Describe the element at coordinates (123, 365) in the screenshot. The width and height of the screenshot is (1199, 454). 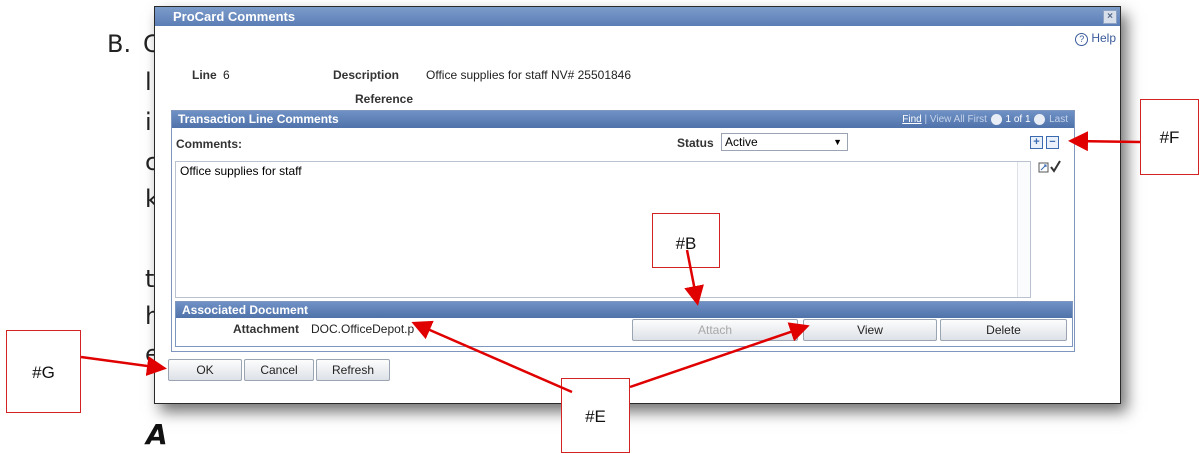
I see `arrow-g` at that location.